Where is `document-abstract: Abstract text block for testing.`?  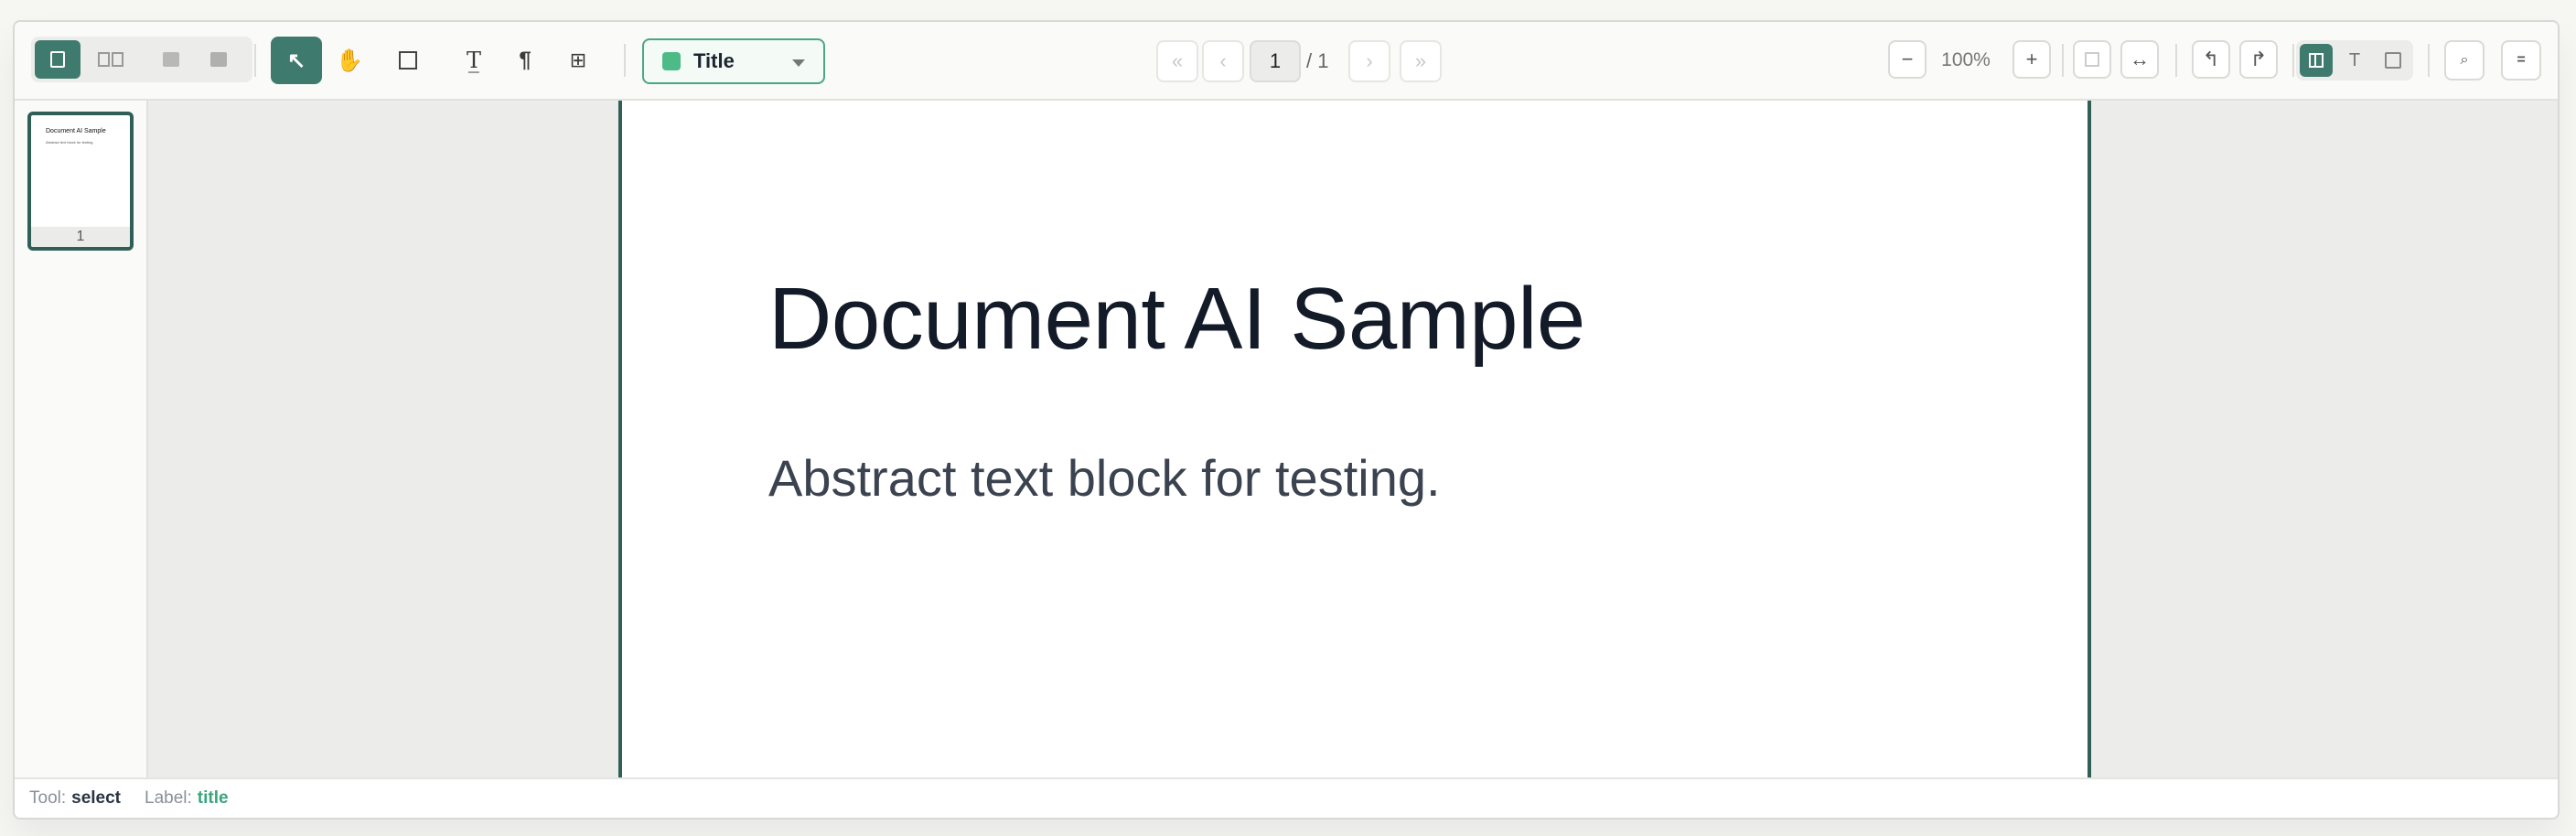
document-abstract: Abstract text block for testing. is located at coordinates (1104, 478).